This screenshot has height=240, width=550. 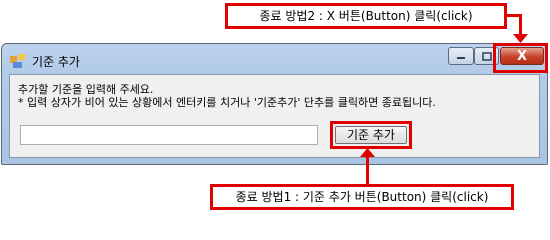 I want to click on minimize-icon, so click(x=461, y=58).